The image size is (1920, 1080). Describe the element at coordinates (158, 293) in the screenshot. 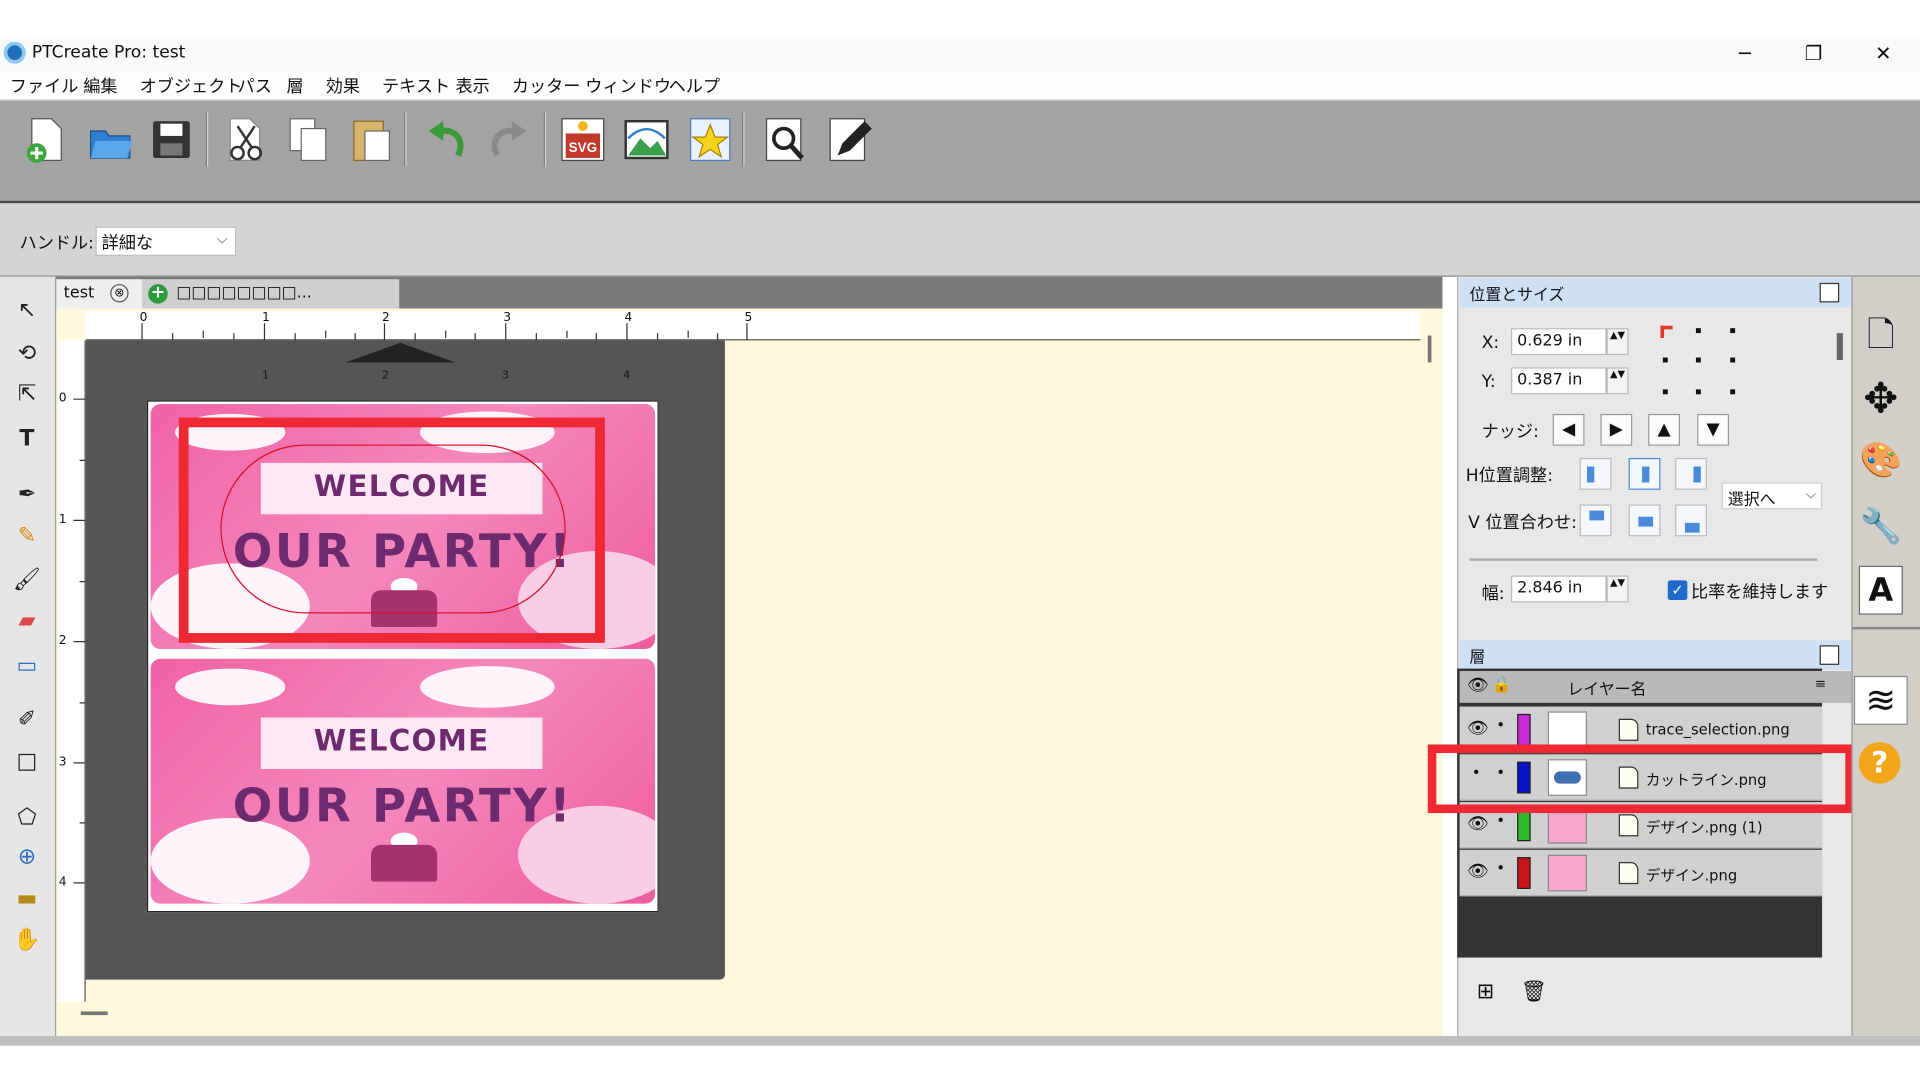

I see `add-tab-icon: +` at that location.